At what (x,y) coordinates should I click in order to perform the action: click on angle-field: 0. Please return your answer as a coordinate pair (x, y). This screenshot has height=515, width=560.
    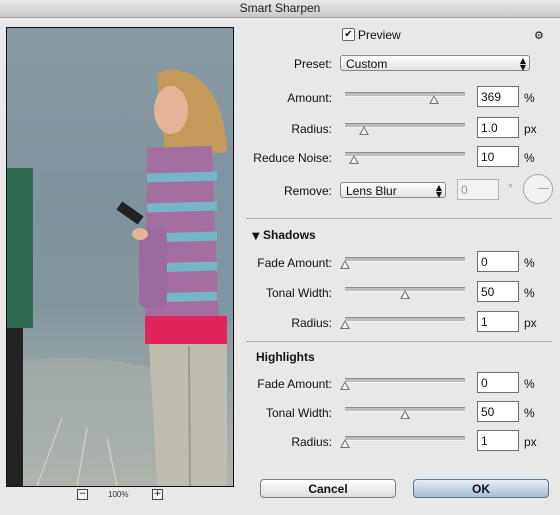
    Looking at the image, I should click on (478, 189).